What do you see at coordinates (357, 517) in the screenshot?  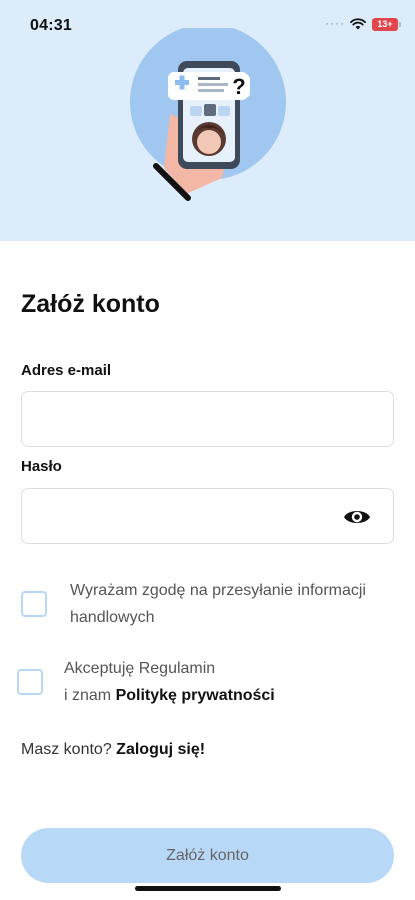 I see `eye-icon` at bounding box center [357, 517].